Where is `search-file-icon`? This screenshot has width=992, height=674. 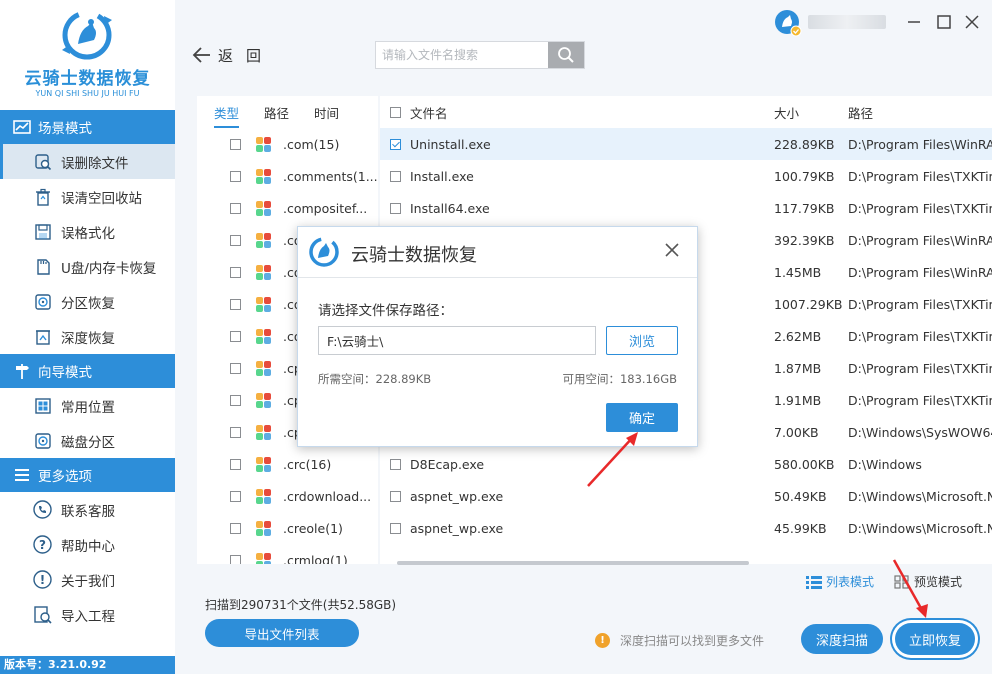 search-file-icon is located at coordinates (42, 161).